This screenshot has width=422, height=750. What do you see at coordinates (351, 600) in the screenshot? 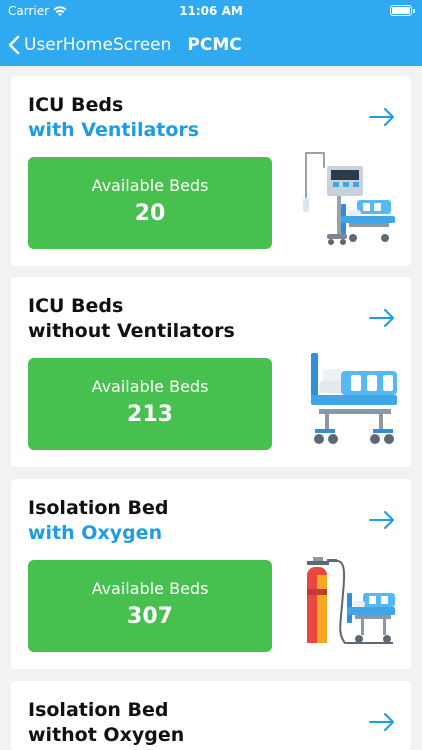
I see `oxygen-cylinder-bed-icon` at bounding box center [351, 600].